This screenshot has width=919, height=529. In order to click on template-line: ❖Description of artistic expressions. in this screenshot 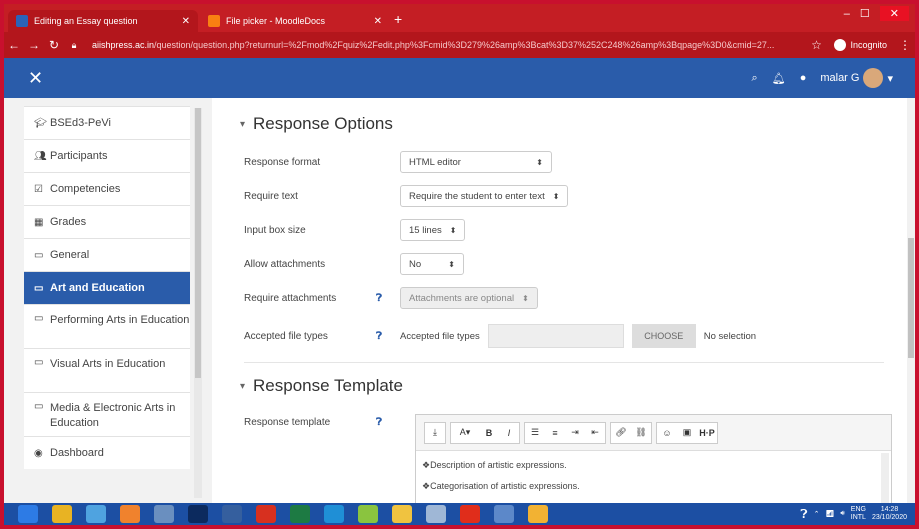, I will do `click(494, 465)`.